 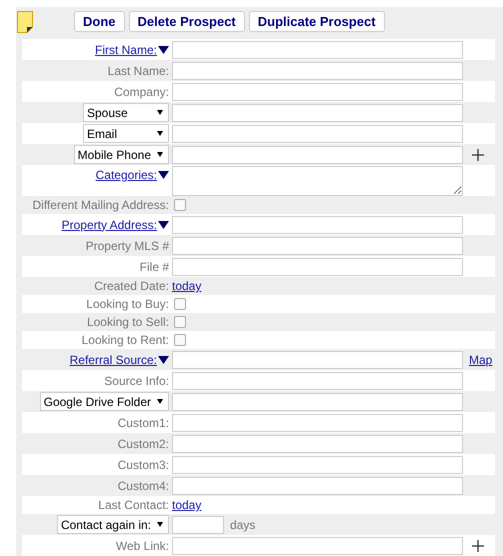 I want to click on label-dropdown: Mobile Phone, so click(x=121, y=154).